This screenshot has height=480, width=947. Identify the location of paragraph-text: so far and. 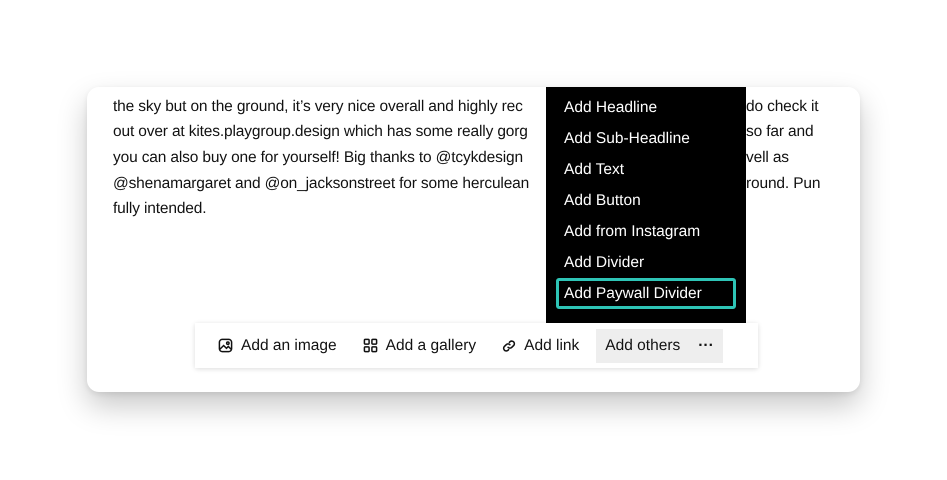
(780, 132).